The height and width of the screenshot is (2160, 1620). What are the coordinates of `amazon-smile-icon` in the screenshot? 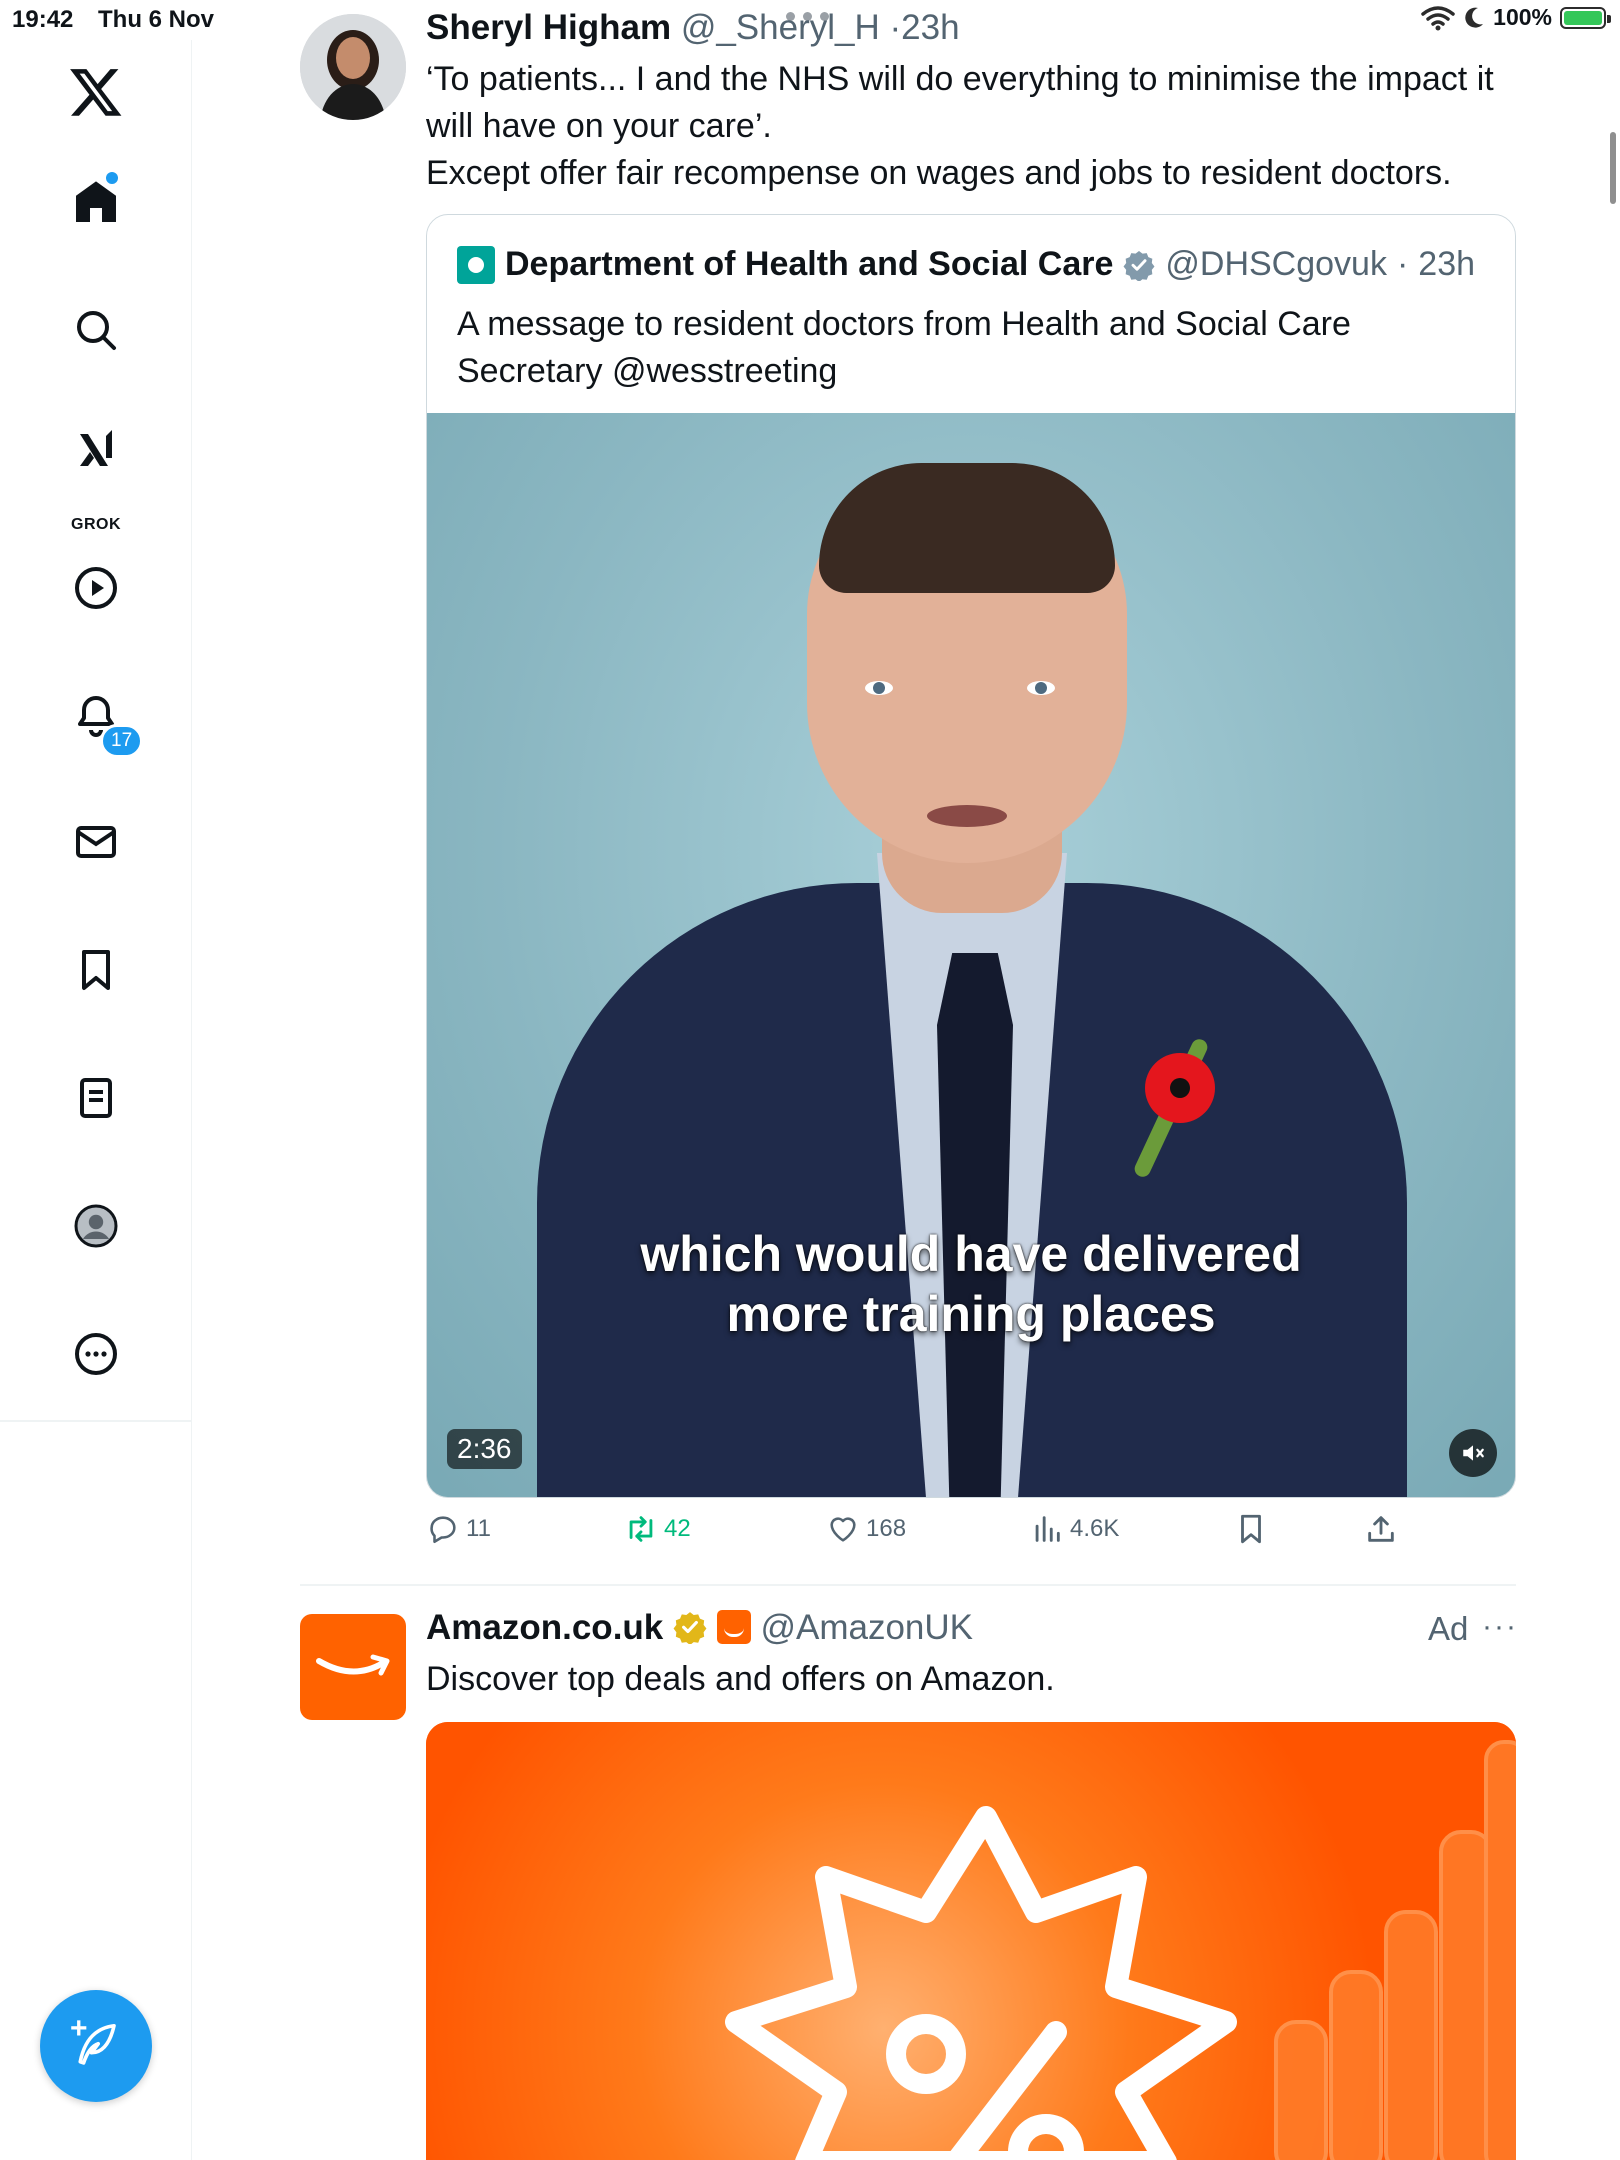 It's located at (353, 1665).